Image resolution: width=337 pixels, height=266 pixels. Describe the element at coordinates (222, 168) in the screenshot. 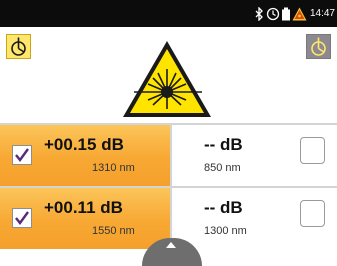

I see `wavelength-label: 850 nm` at that location.